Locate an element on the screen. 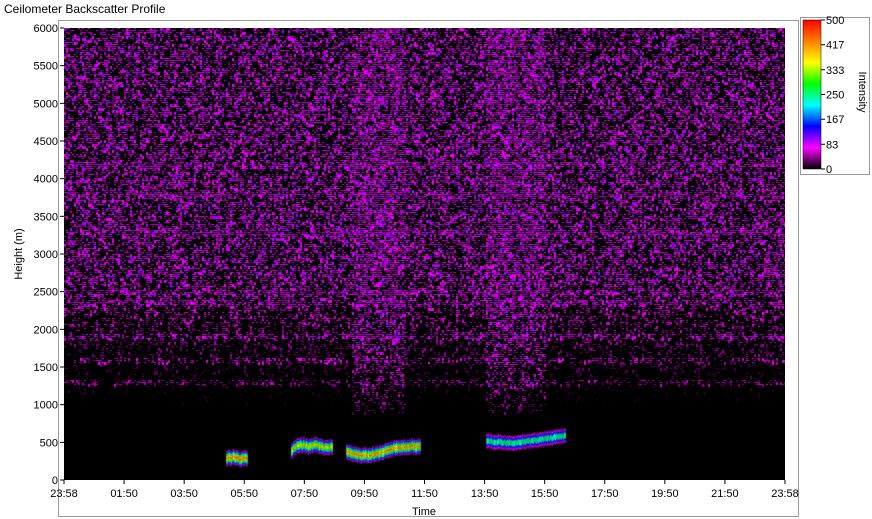 The image size is (872, 519). x-tick-label: 19:50 is located at coordinates (665, 494).